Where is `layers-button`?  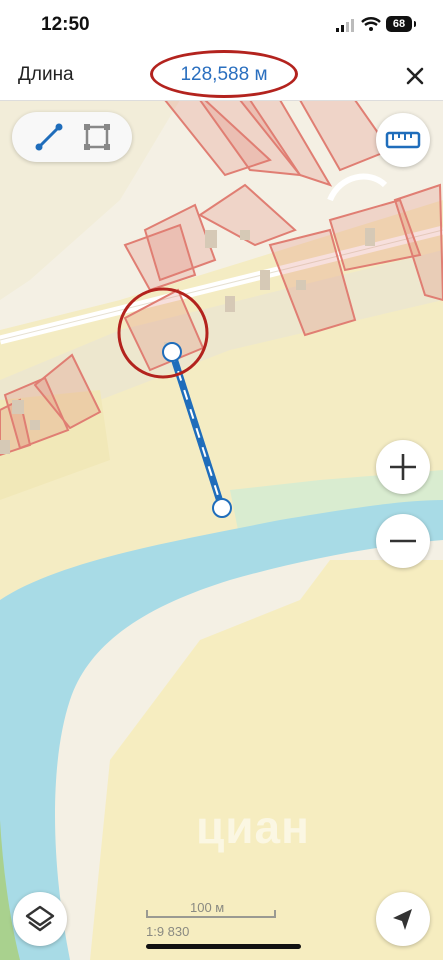 layers-button is located at coordinates (40, 919).